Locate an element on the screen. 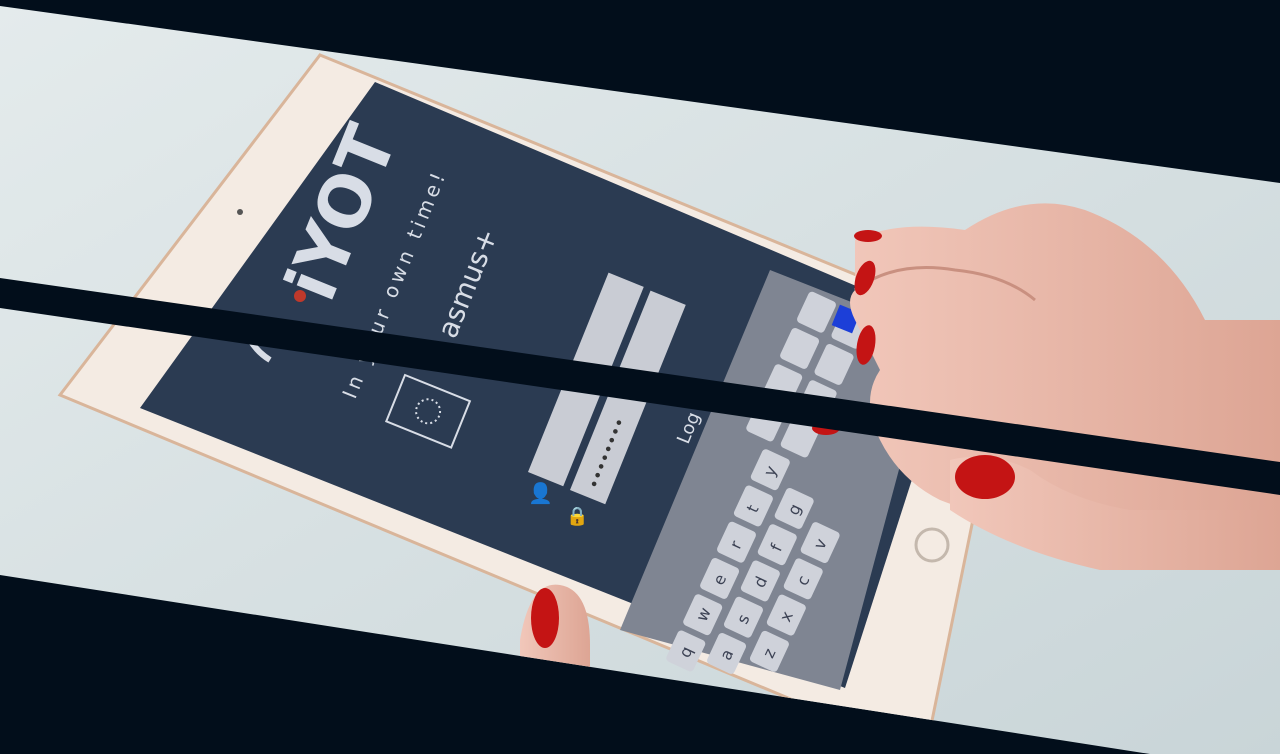 This screenshot has width=1280, height=754. pinky-finger-nail is located at coordinates (985, 477).